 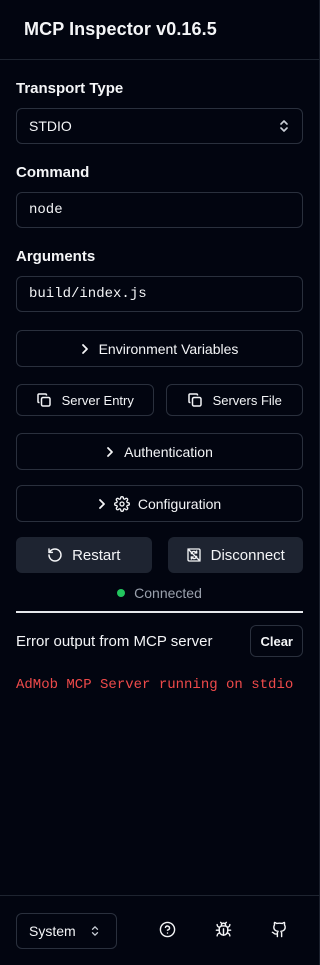 I want to click on configuration-button: Configuration, so click(x=159, y=503).